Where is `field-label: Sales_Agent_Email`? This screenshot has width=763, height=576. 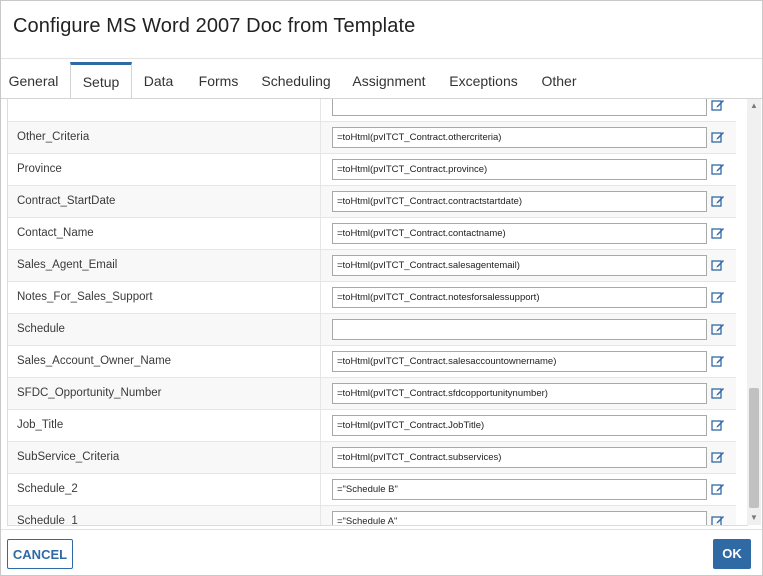 field-label: Sales_Agent_Email is located at coordinates (164, 265).